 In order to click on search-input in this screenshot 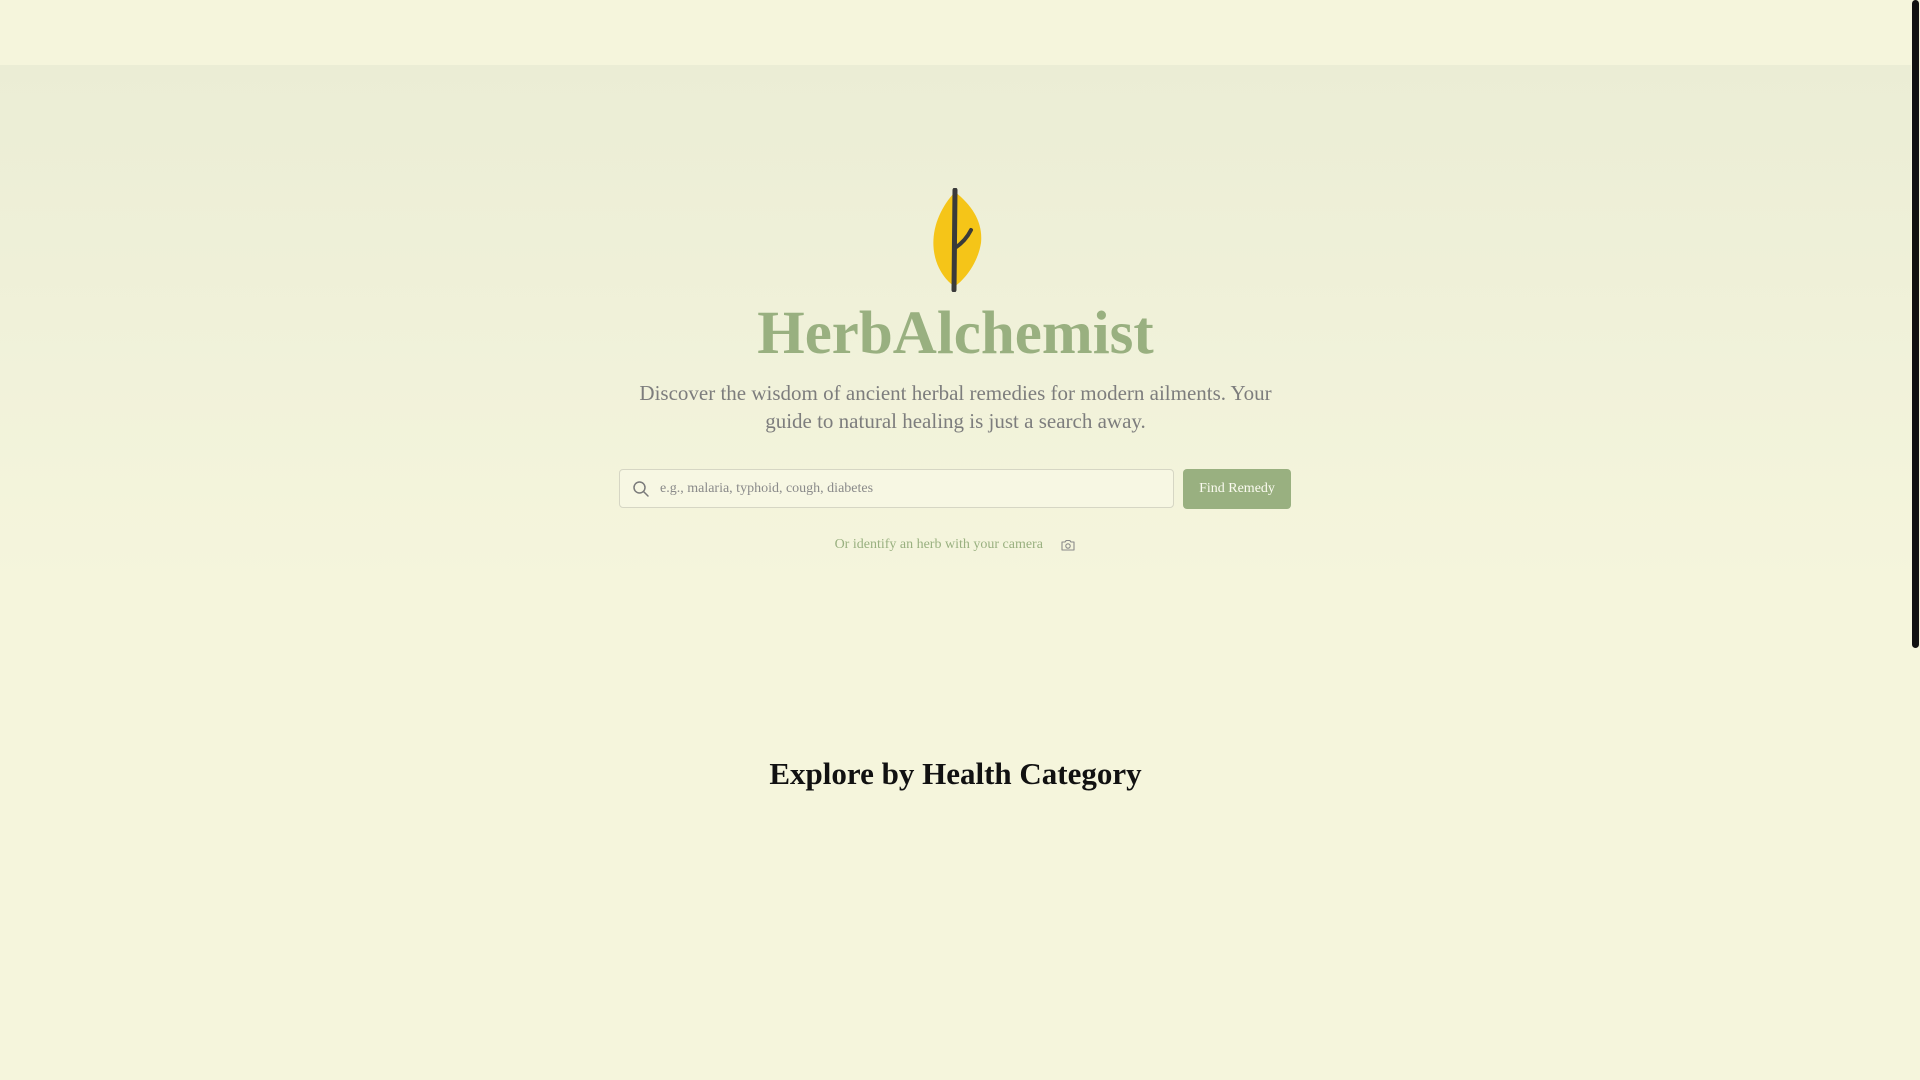, I will do `click(910, 488)`.